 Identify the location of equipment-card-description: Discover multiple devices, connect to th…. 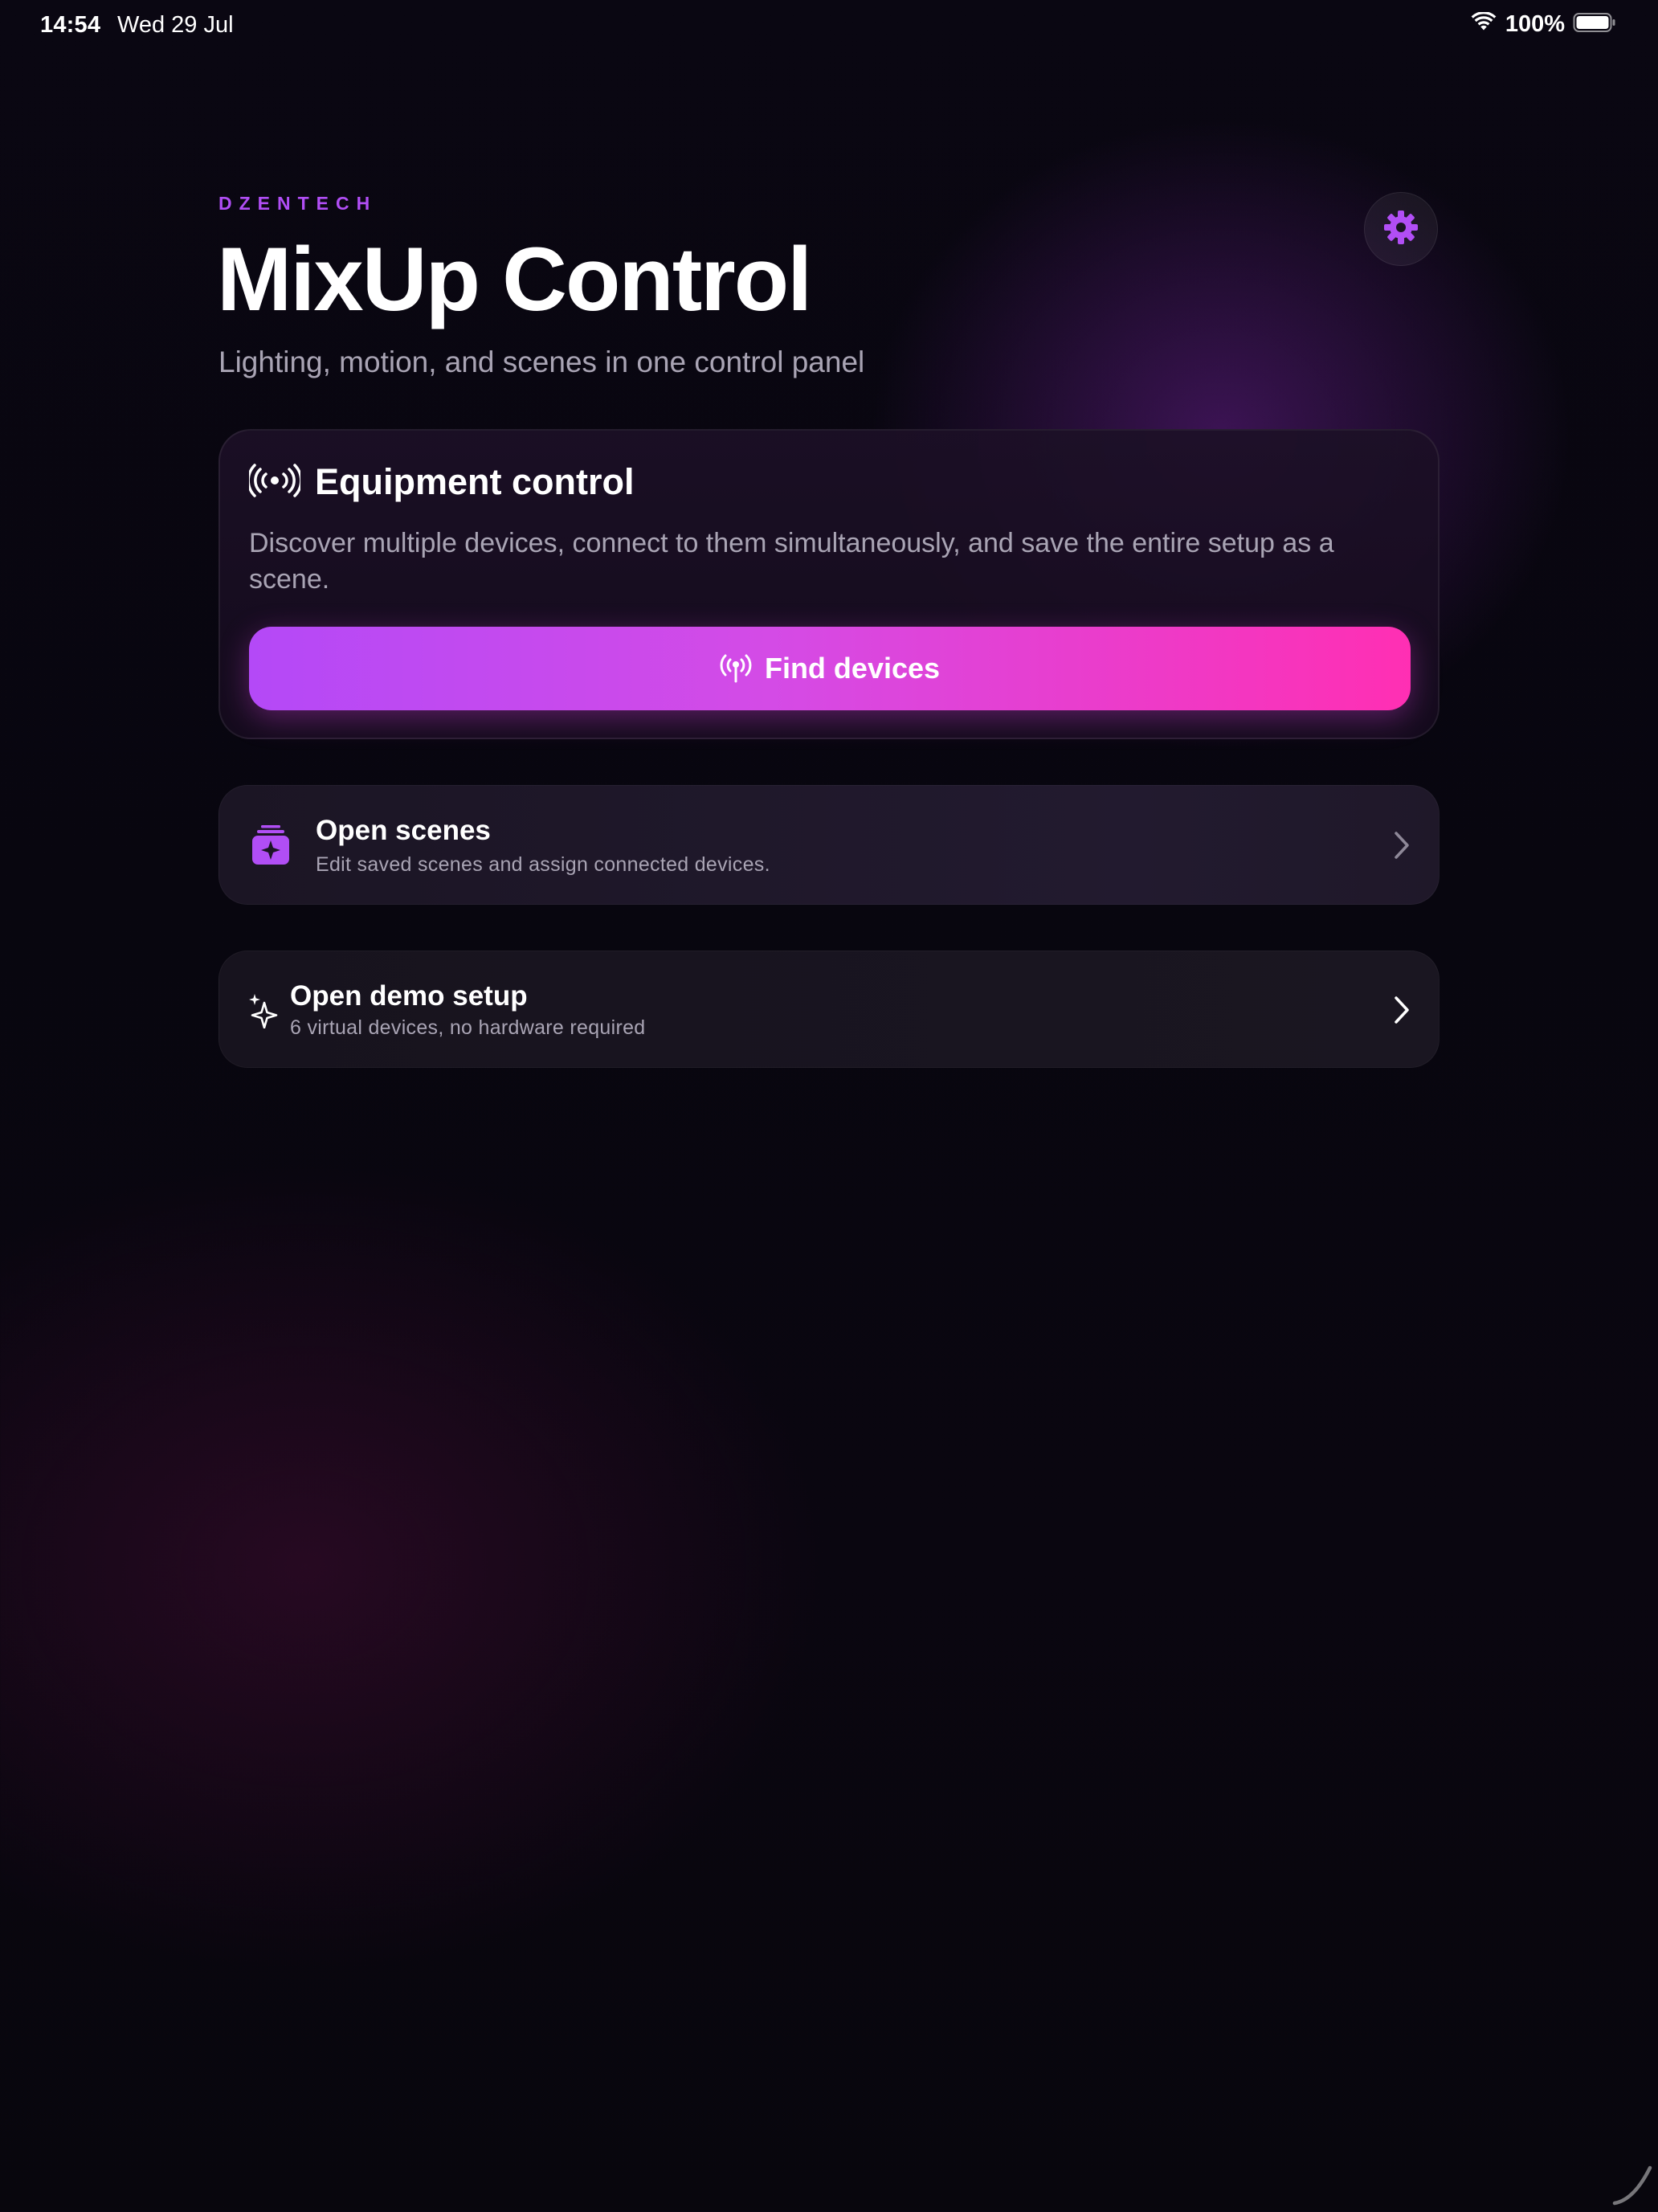
(791, 562).